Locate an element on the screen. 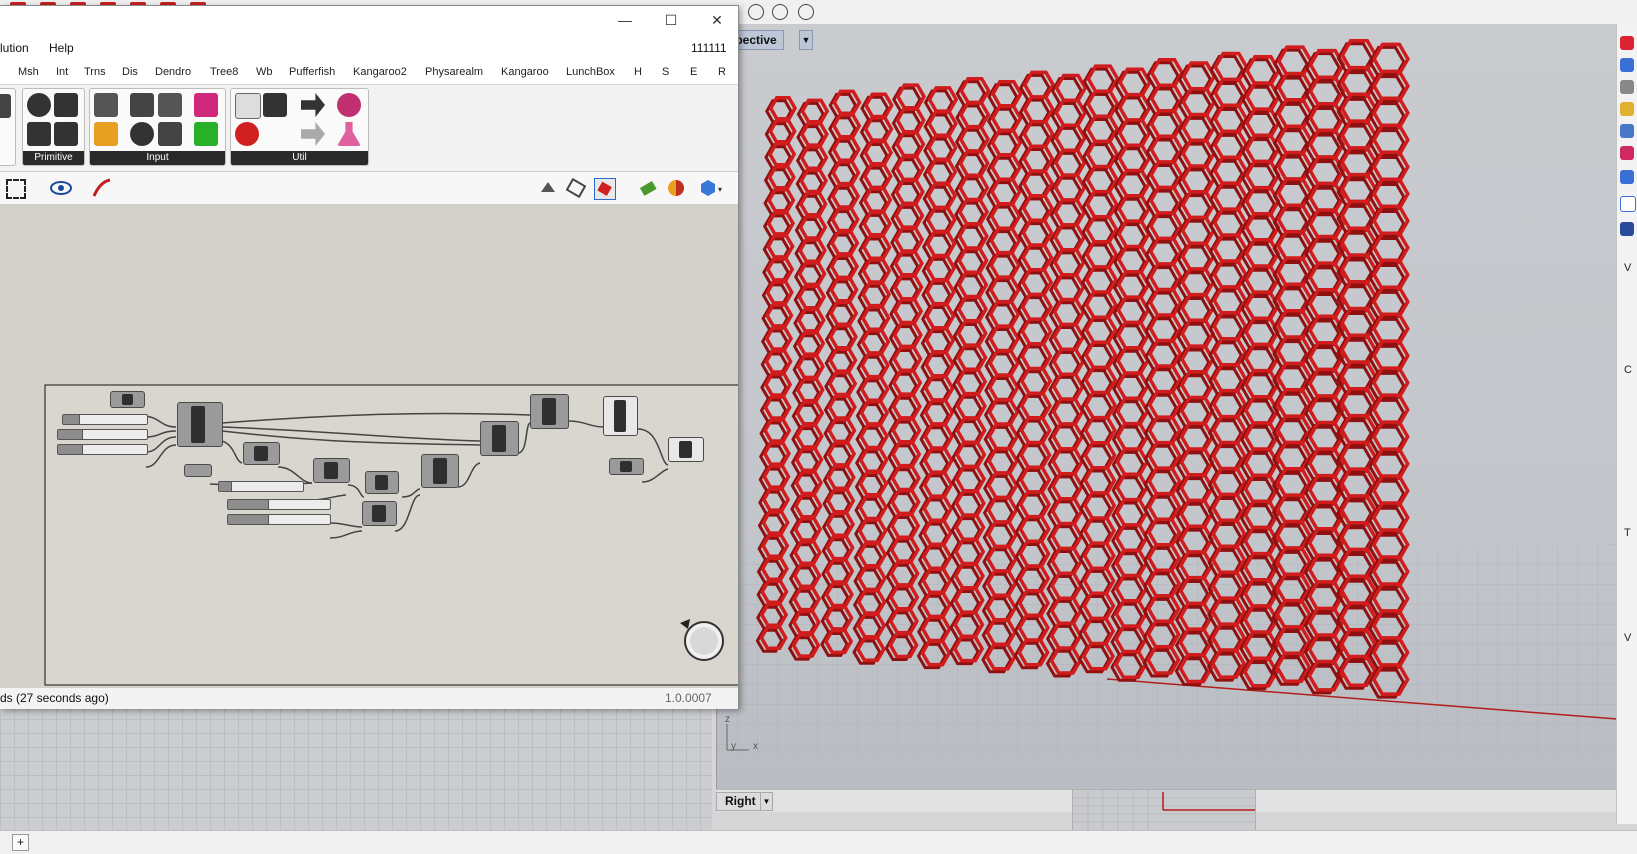 This screenshot has height=854, width=1637. menu-help: Help is located at coordinates (61, 48).